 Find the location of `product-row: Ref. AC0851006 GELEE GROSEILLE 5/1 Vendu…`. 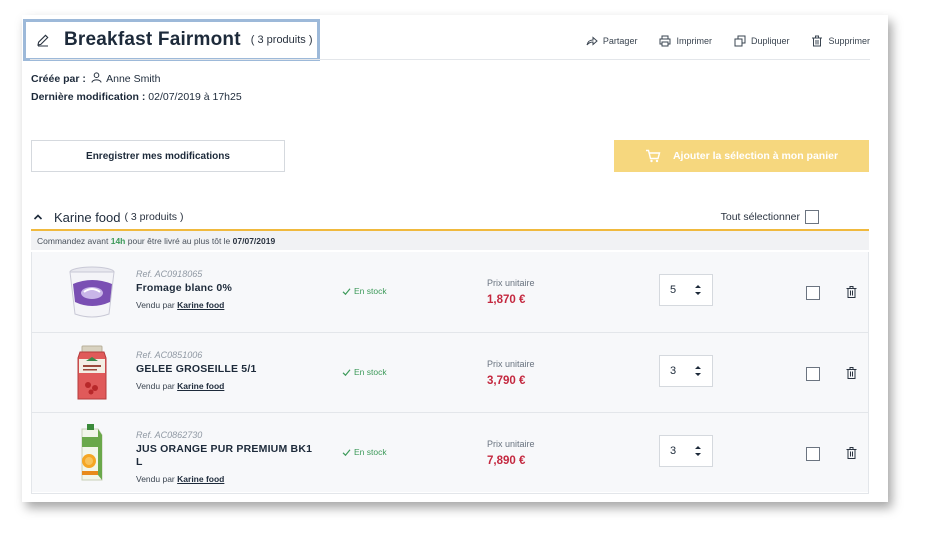

product-row: Ref. AC0851006 GELEE GROSEILLE 5/1 Vendu… is located at coordinates (450, 372).